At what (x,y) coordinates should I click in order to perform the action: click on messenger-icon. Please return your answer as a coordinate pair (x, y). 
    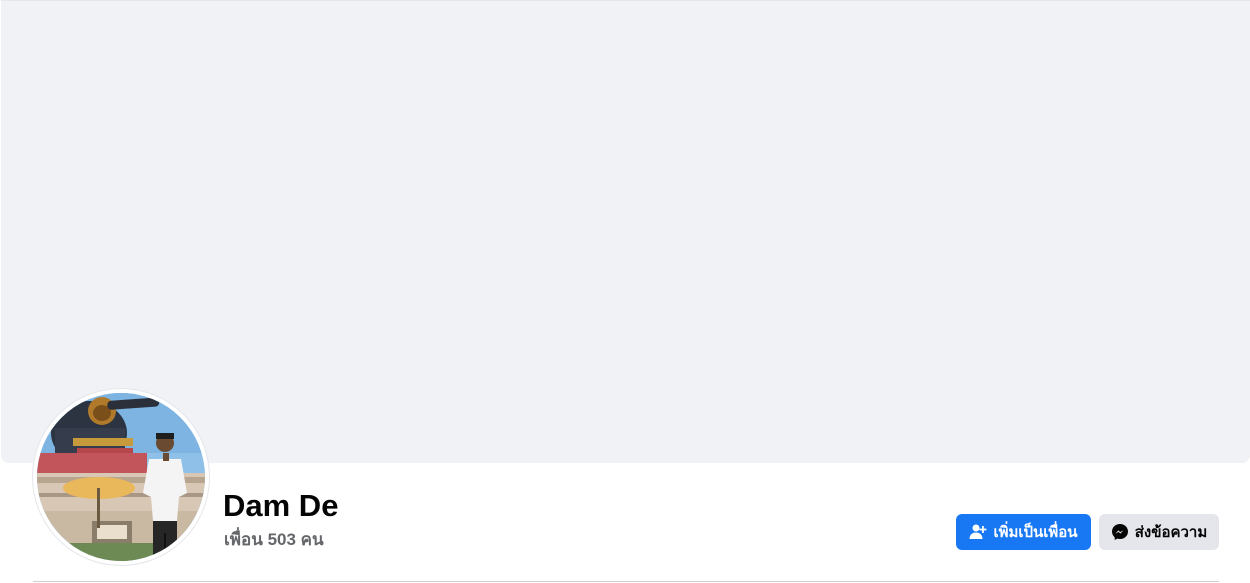
    Looking at the image, I should click on (1120, 532).